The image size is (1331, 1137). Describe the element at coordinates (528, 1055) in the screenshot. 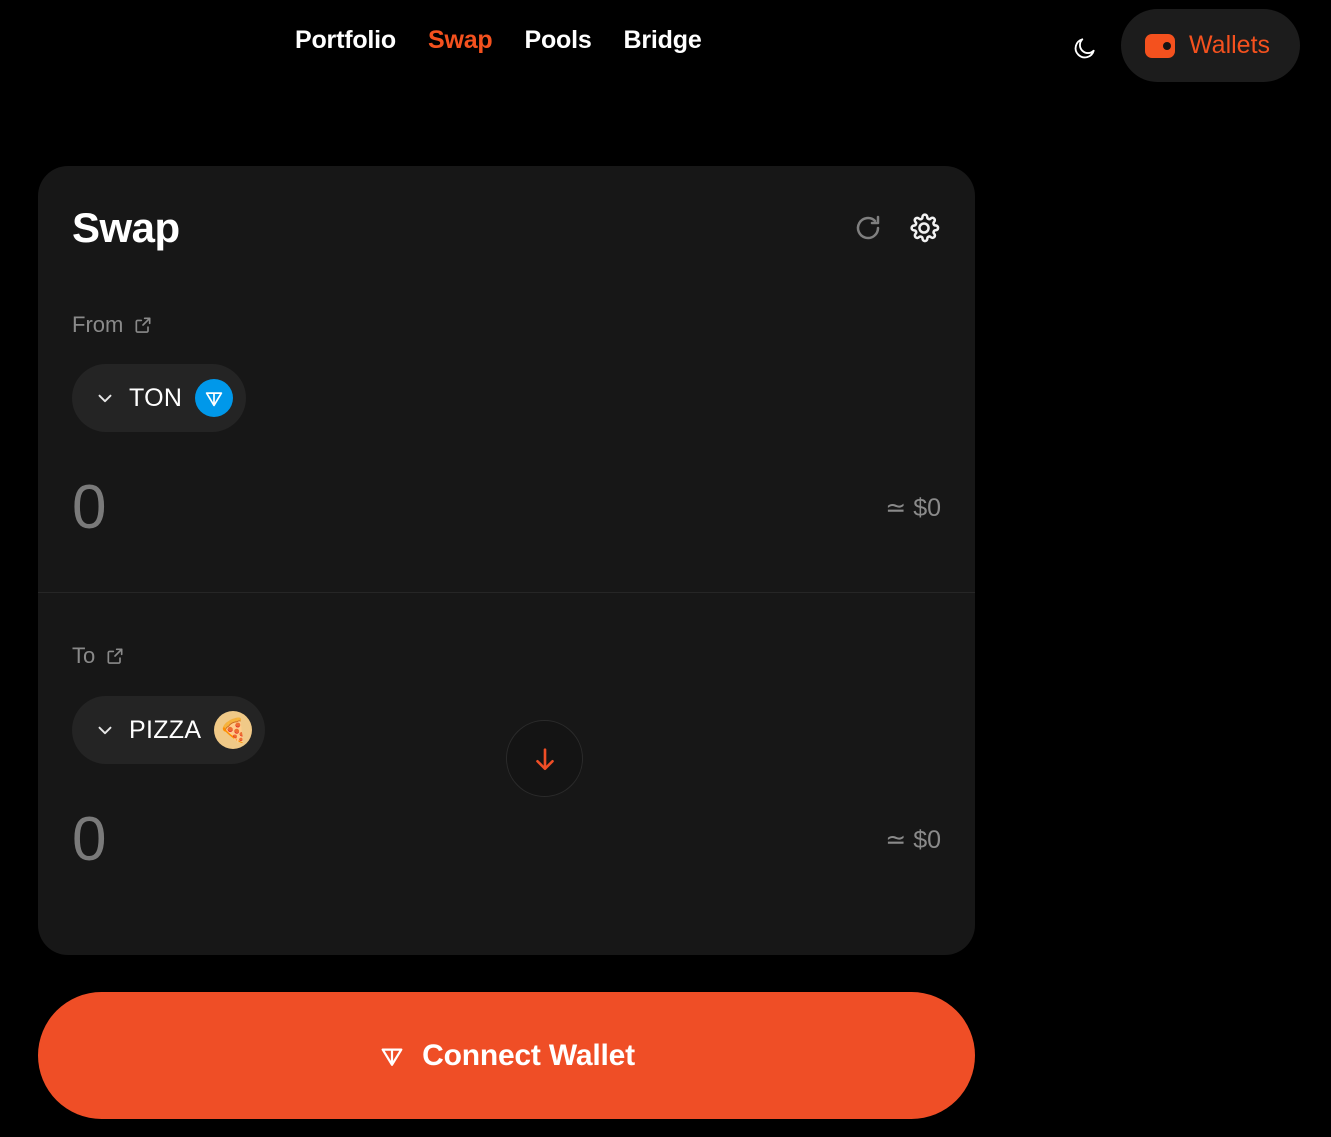

I see `connect-wallet-label: Connect Wallet` at that location.